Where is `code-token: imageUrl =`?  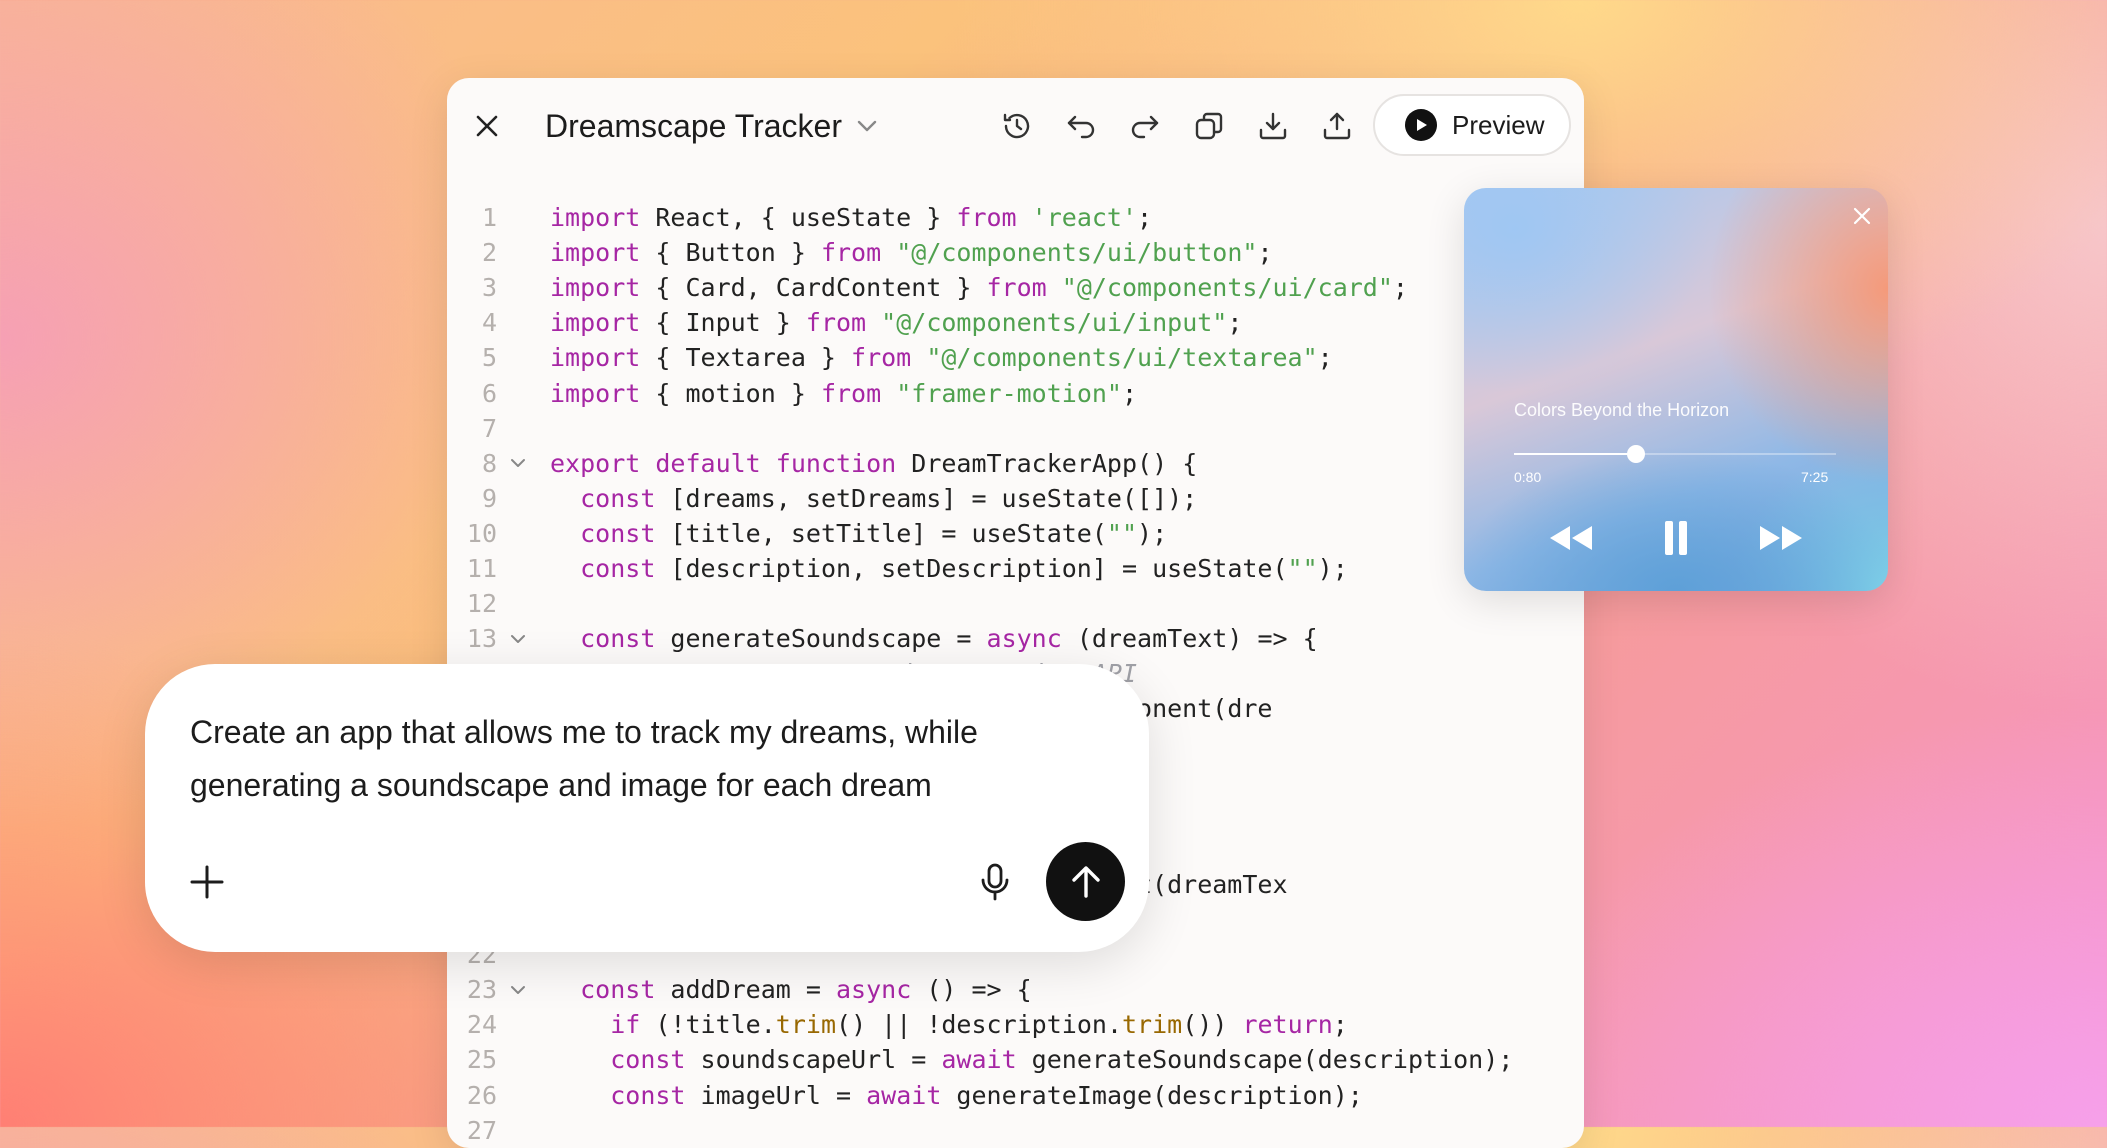 code-token: imageUrl = is located at coordinates (776, 1095).